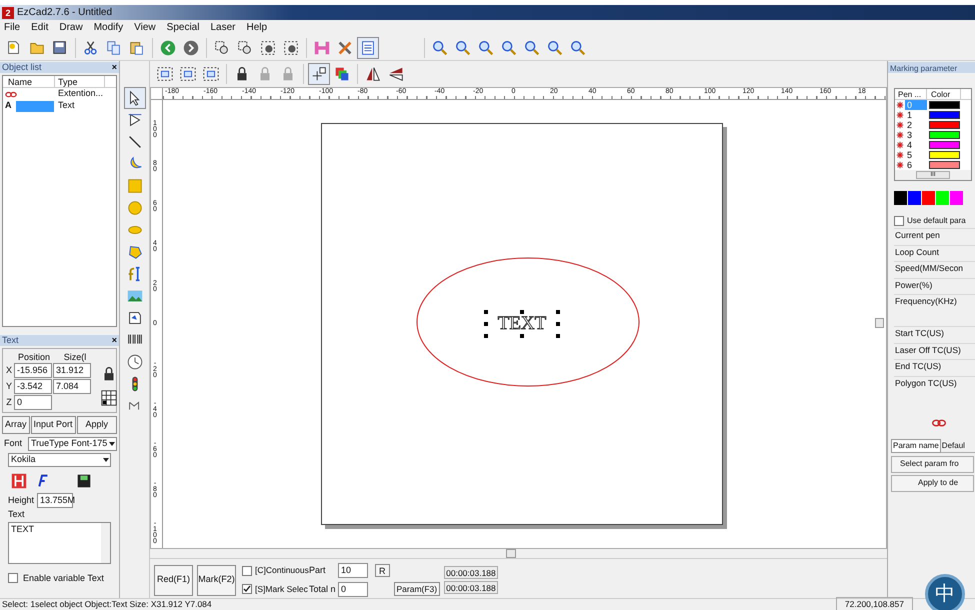  Describe the element at coordinates (916, 115) in the screenshot. I see `pen-number: 1` at that location.